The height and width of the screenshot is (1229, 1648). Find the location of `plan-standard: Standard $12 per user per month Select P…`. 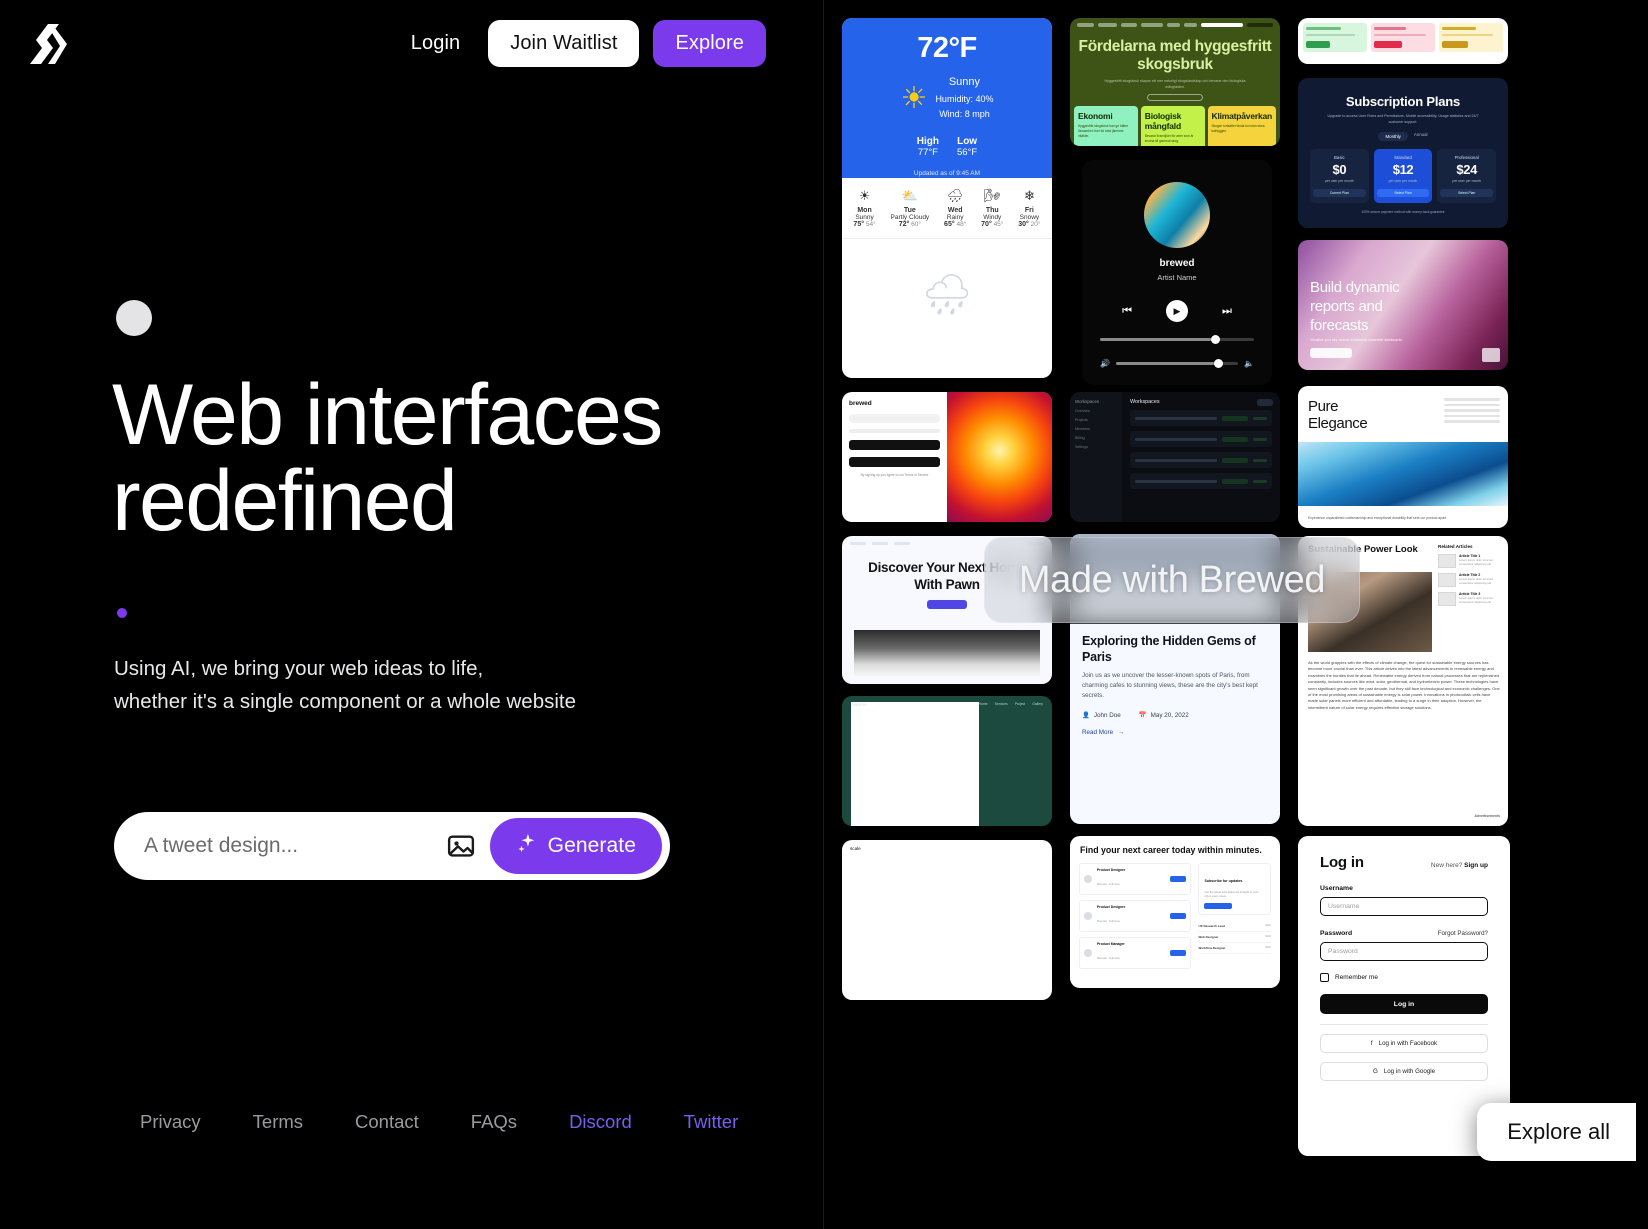

plan-standard: Standard $12 per user per month Select P… is located at coordinates (1403, 176).